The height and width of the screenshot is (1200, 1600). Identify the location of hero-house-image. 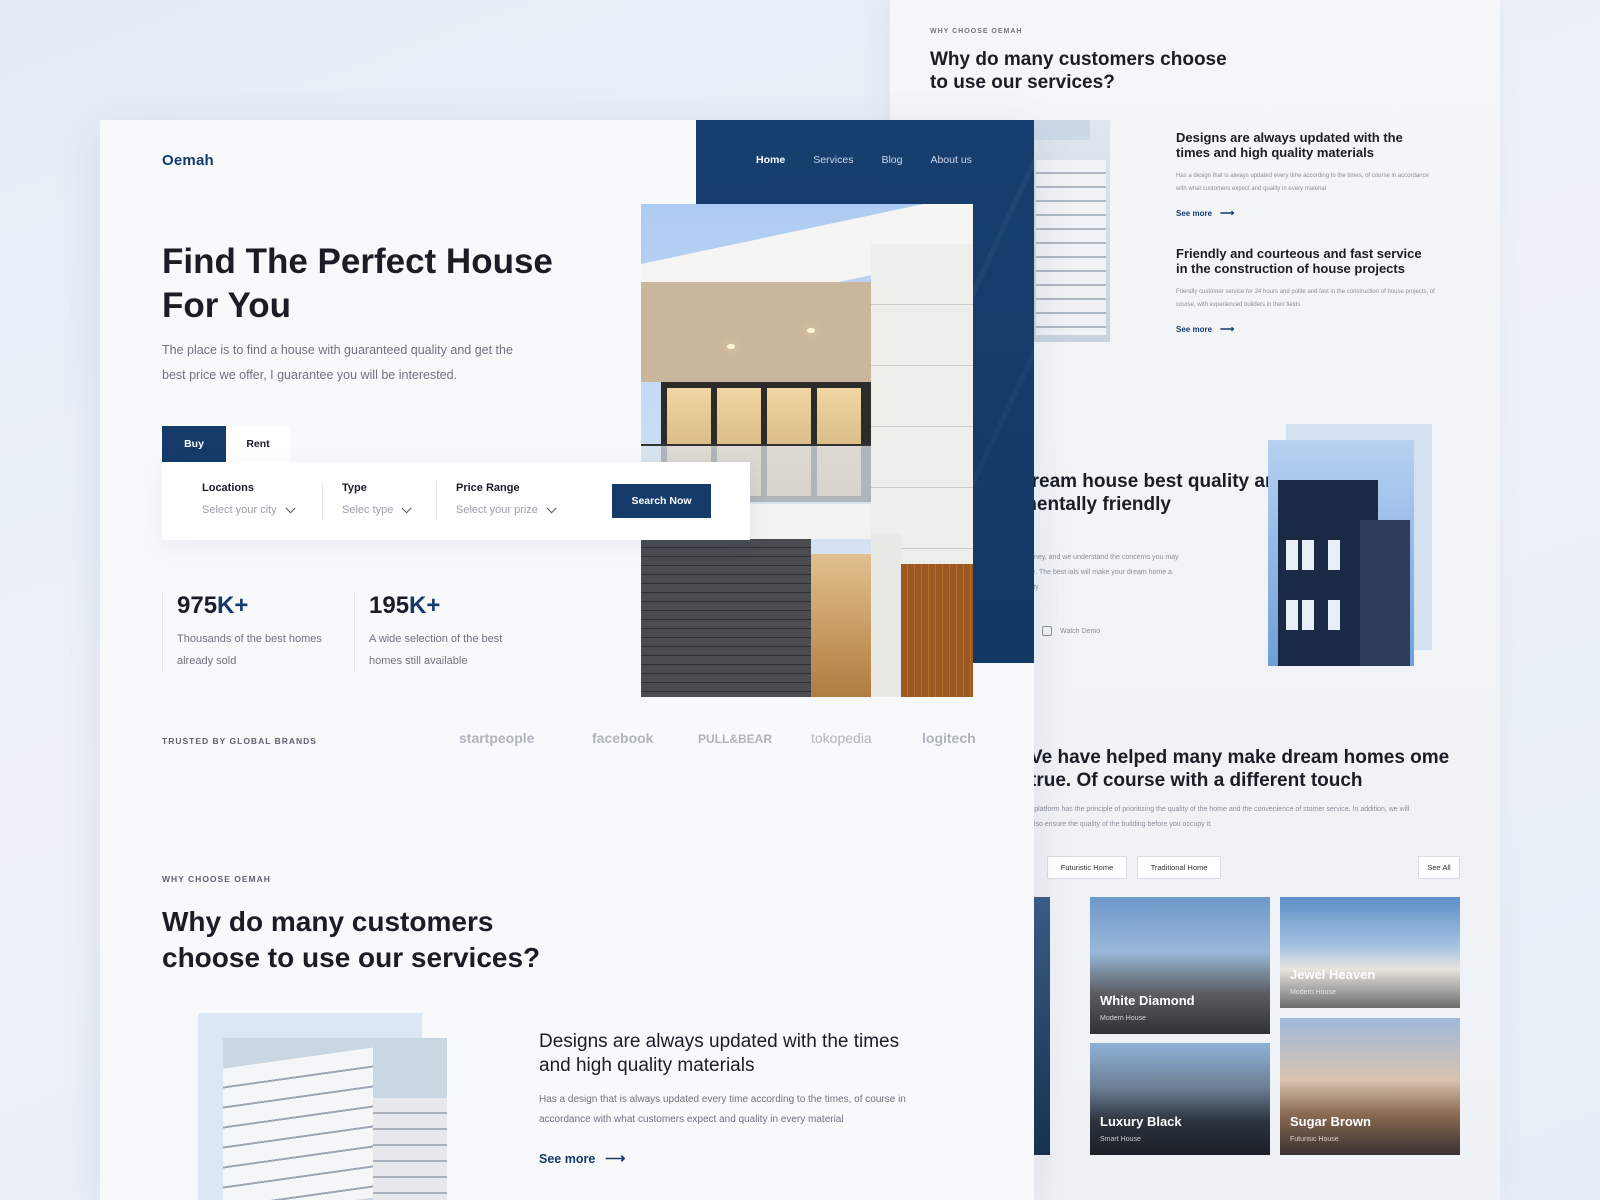
(807, 450).